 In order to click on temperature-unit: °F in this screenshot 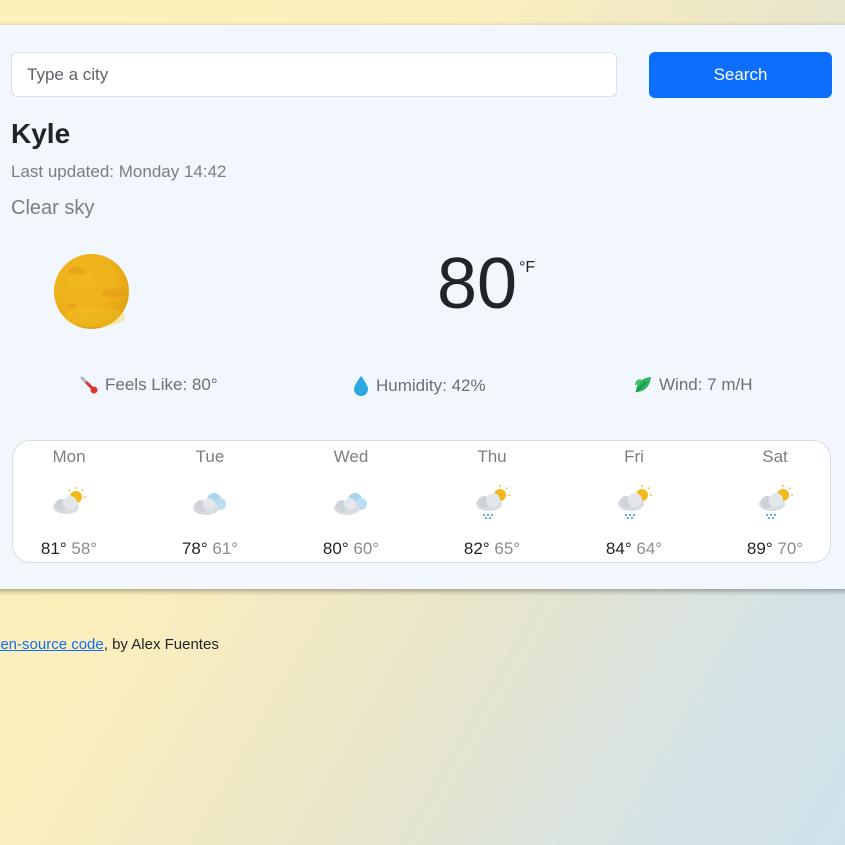, I will do `click(527, 268)`.